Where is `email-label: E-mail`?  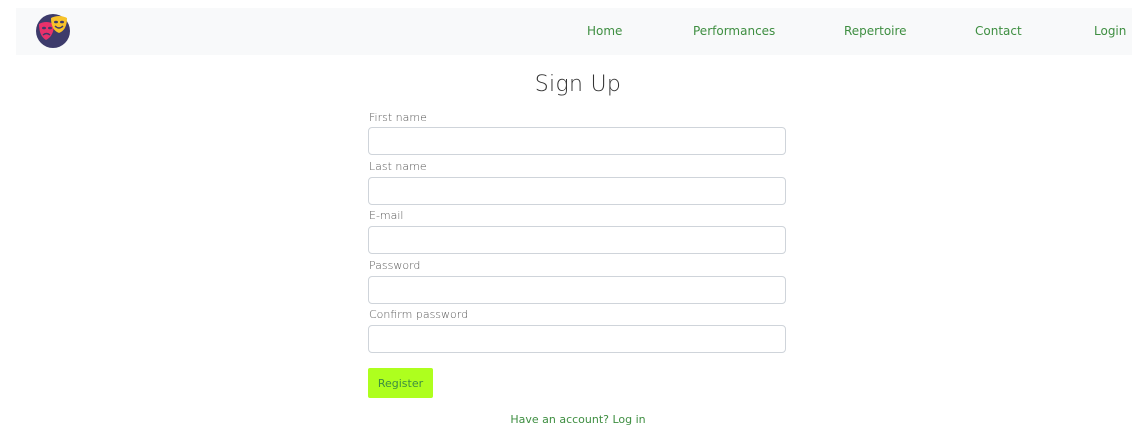 email-label: E-mail is located at coordinates (386, 215).